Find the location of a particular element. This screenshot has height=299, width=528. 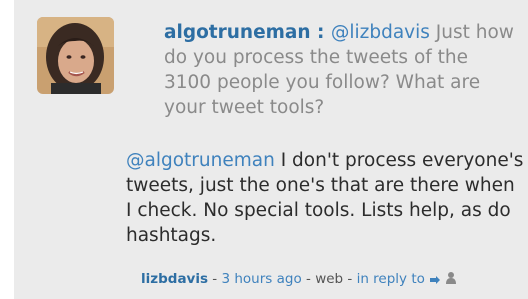

meta-timestamp-link: 3 hours ago is located at coordinates (261, 279).